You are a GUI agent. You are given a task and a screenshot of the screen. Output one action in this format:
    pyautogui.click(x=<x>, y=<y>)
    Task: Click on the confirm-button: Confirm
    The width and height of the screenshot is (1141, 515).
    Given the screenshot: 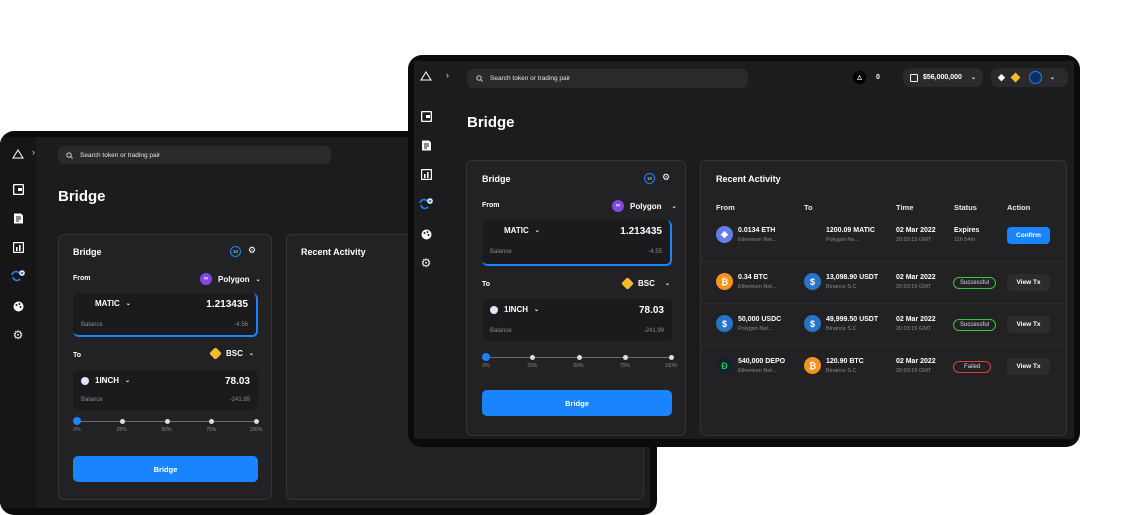 What is the action you would take?
    pyautogui.click(x=1028, y=235)
    